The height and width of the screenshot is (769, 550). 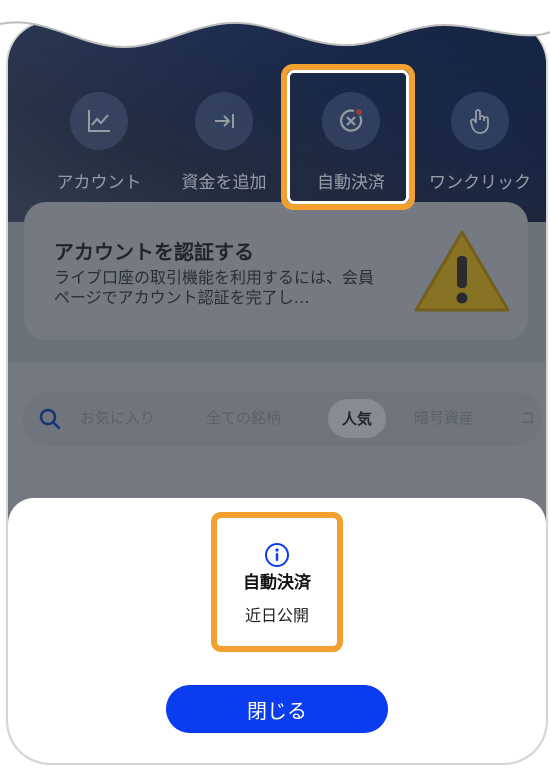 I want to click on popup-title: 自動決済, so click(x=277, y=583).